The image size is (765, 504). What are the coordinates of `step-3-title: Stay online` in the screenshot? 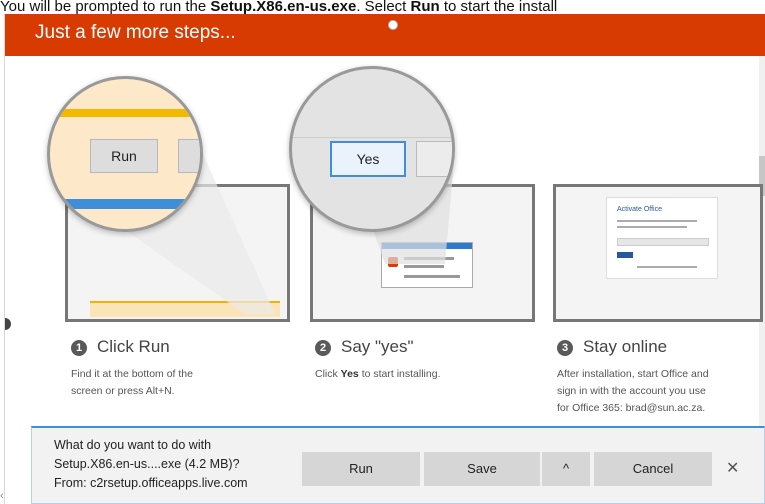 It's located at (625, 346).